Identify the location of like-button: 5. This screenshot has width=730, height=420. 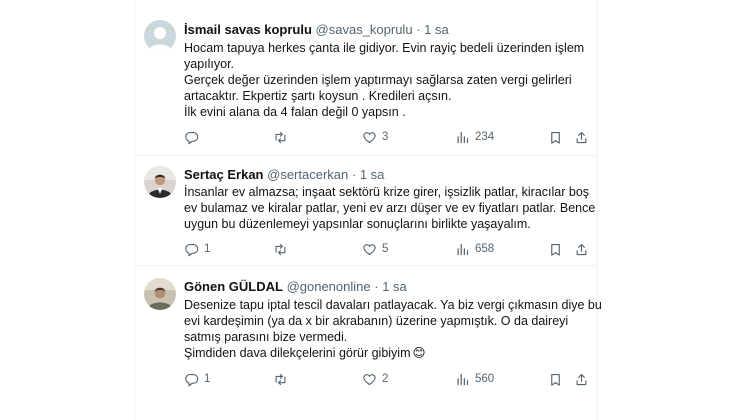
(375, 249).